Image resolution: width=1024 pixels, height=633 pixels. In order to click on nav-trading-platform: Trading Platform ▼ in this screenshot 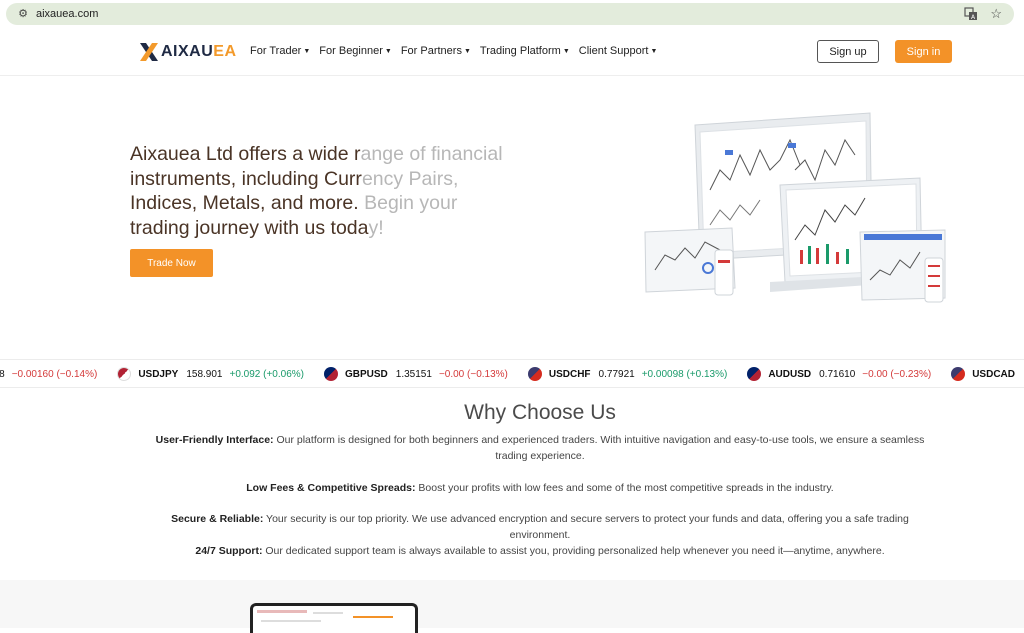, I will do `click(525, 51)`.